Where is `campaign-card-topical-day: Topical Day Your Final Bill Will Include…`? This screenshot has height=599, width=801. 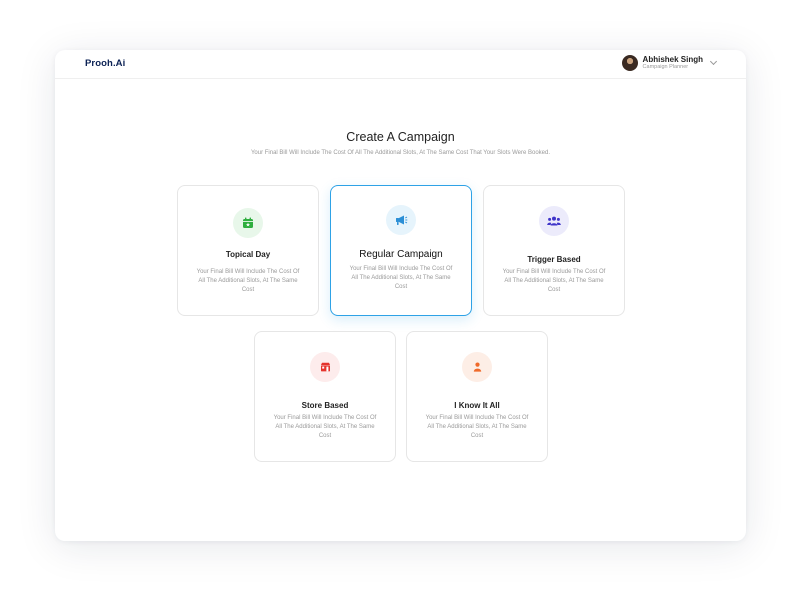
campaign-card-topical-day: Topical Day Your Final Bill Will Include… is located at coordinates (248, 250).